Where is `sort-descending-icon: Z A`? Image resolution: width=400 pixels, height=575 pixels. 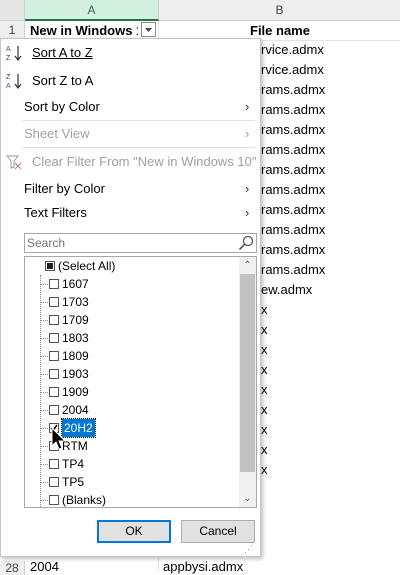 sort-descending-icon: Z A is located at coordinates (14, 82).